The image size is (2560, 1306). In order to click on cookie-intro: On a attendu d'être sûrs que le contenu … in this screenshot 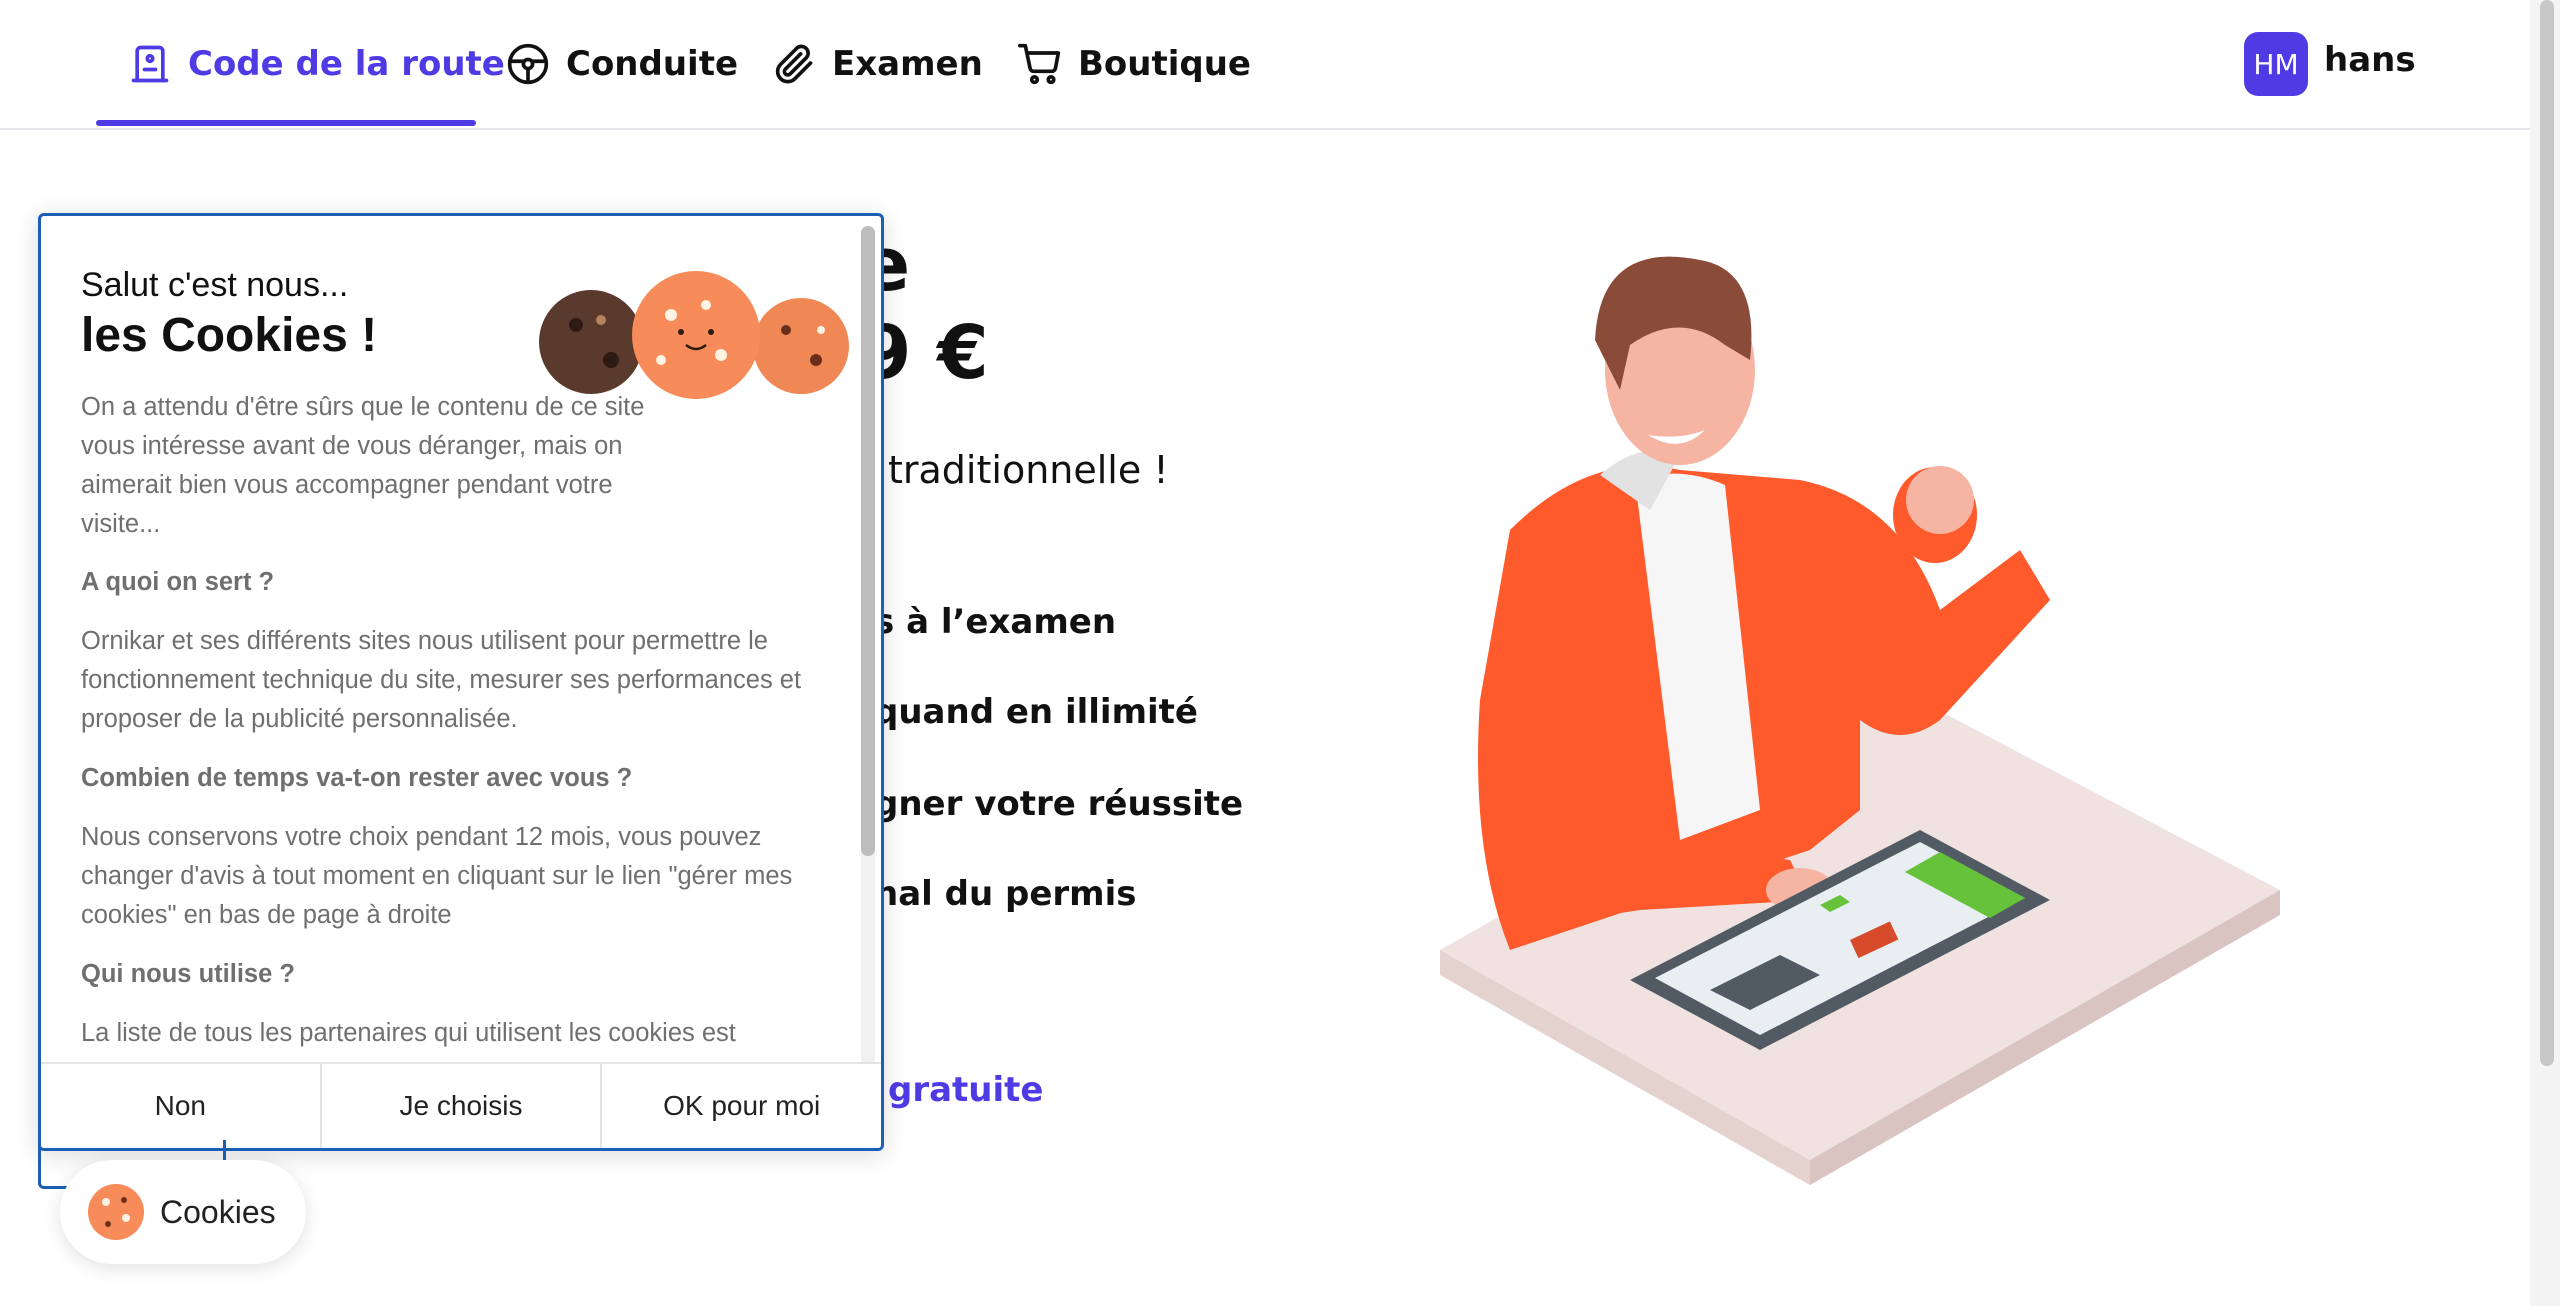, I will do `click(363, 465)`.